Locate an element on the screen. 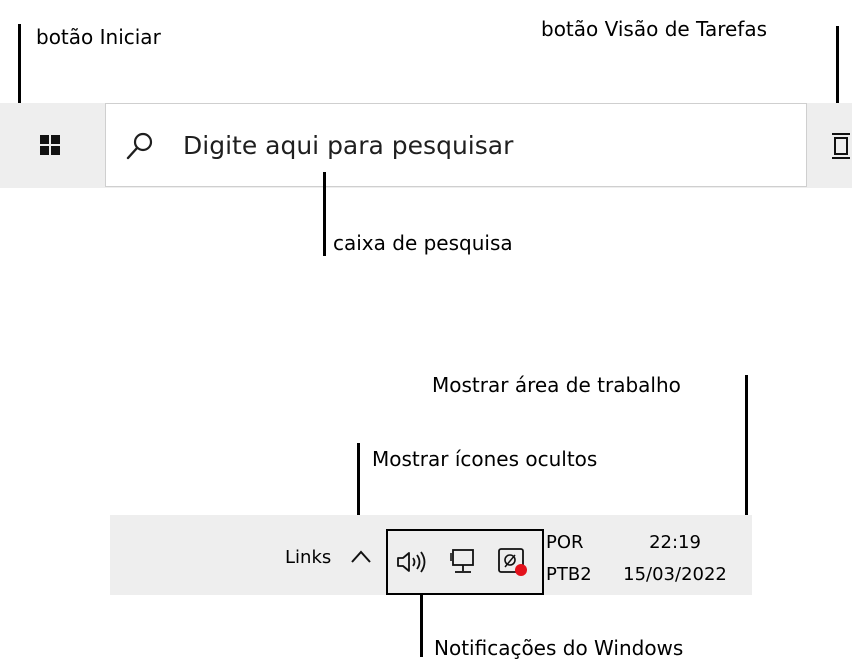  notifications-annotation-line is located at coordinates (421, 626).